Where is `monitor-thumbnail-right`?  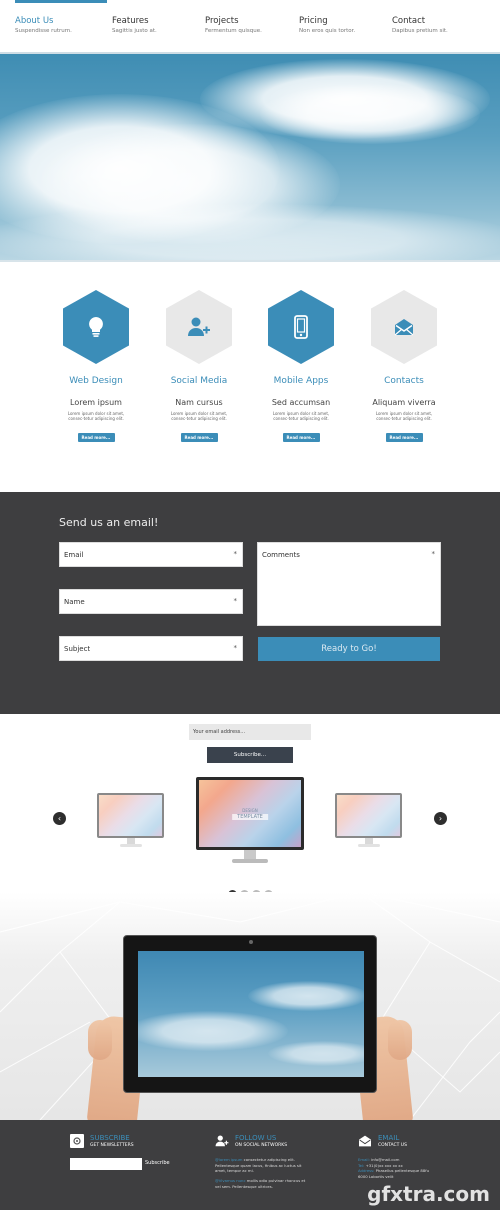 monitor-thumbnail-right is located at coordinates (368, 820).